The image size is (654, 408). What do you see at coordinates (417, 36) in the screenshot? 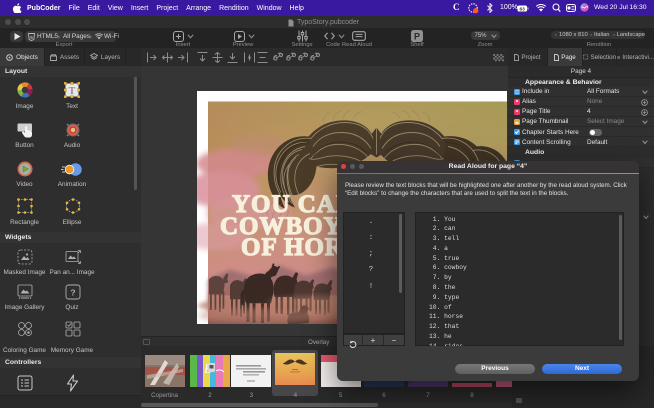
I see `svg-text: P` at bounding box center [417, 36].